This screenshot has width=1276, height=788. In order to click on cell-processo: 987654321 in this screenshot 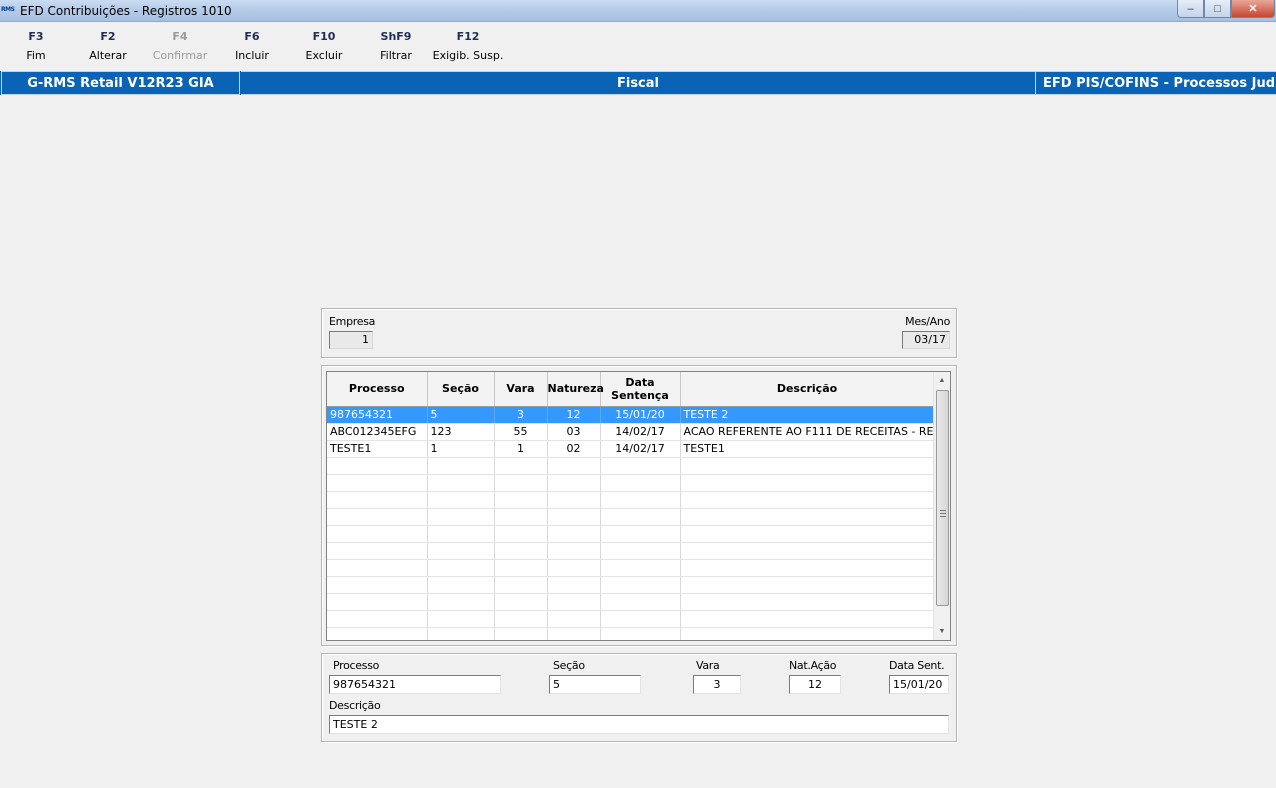, I will do `click(377, 415)`.